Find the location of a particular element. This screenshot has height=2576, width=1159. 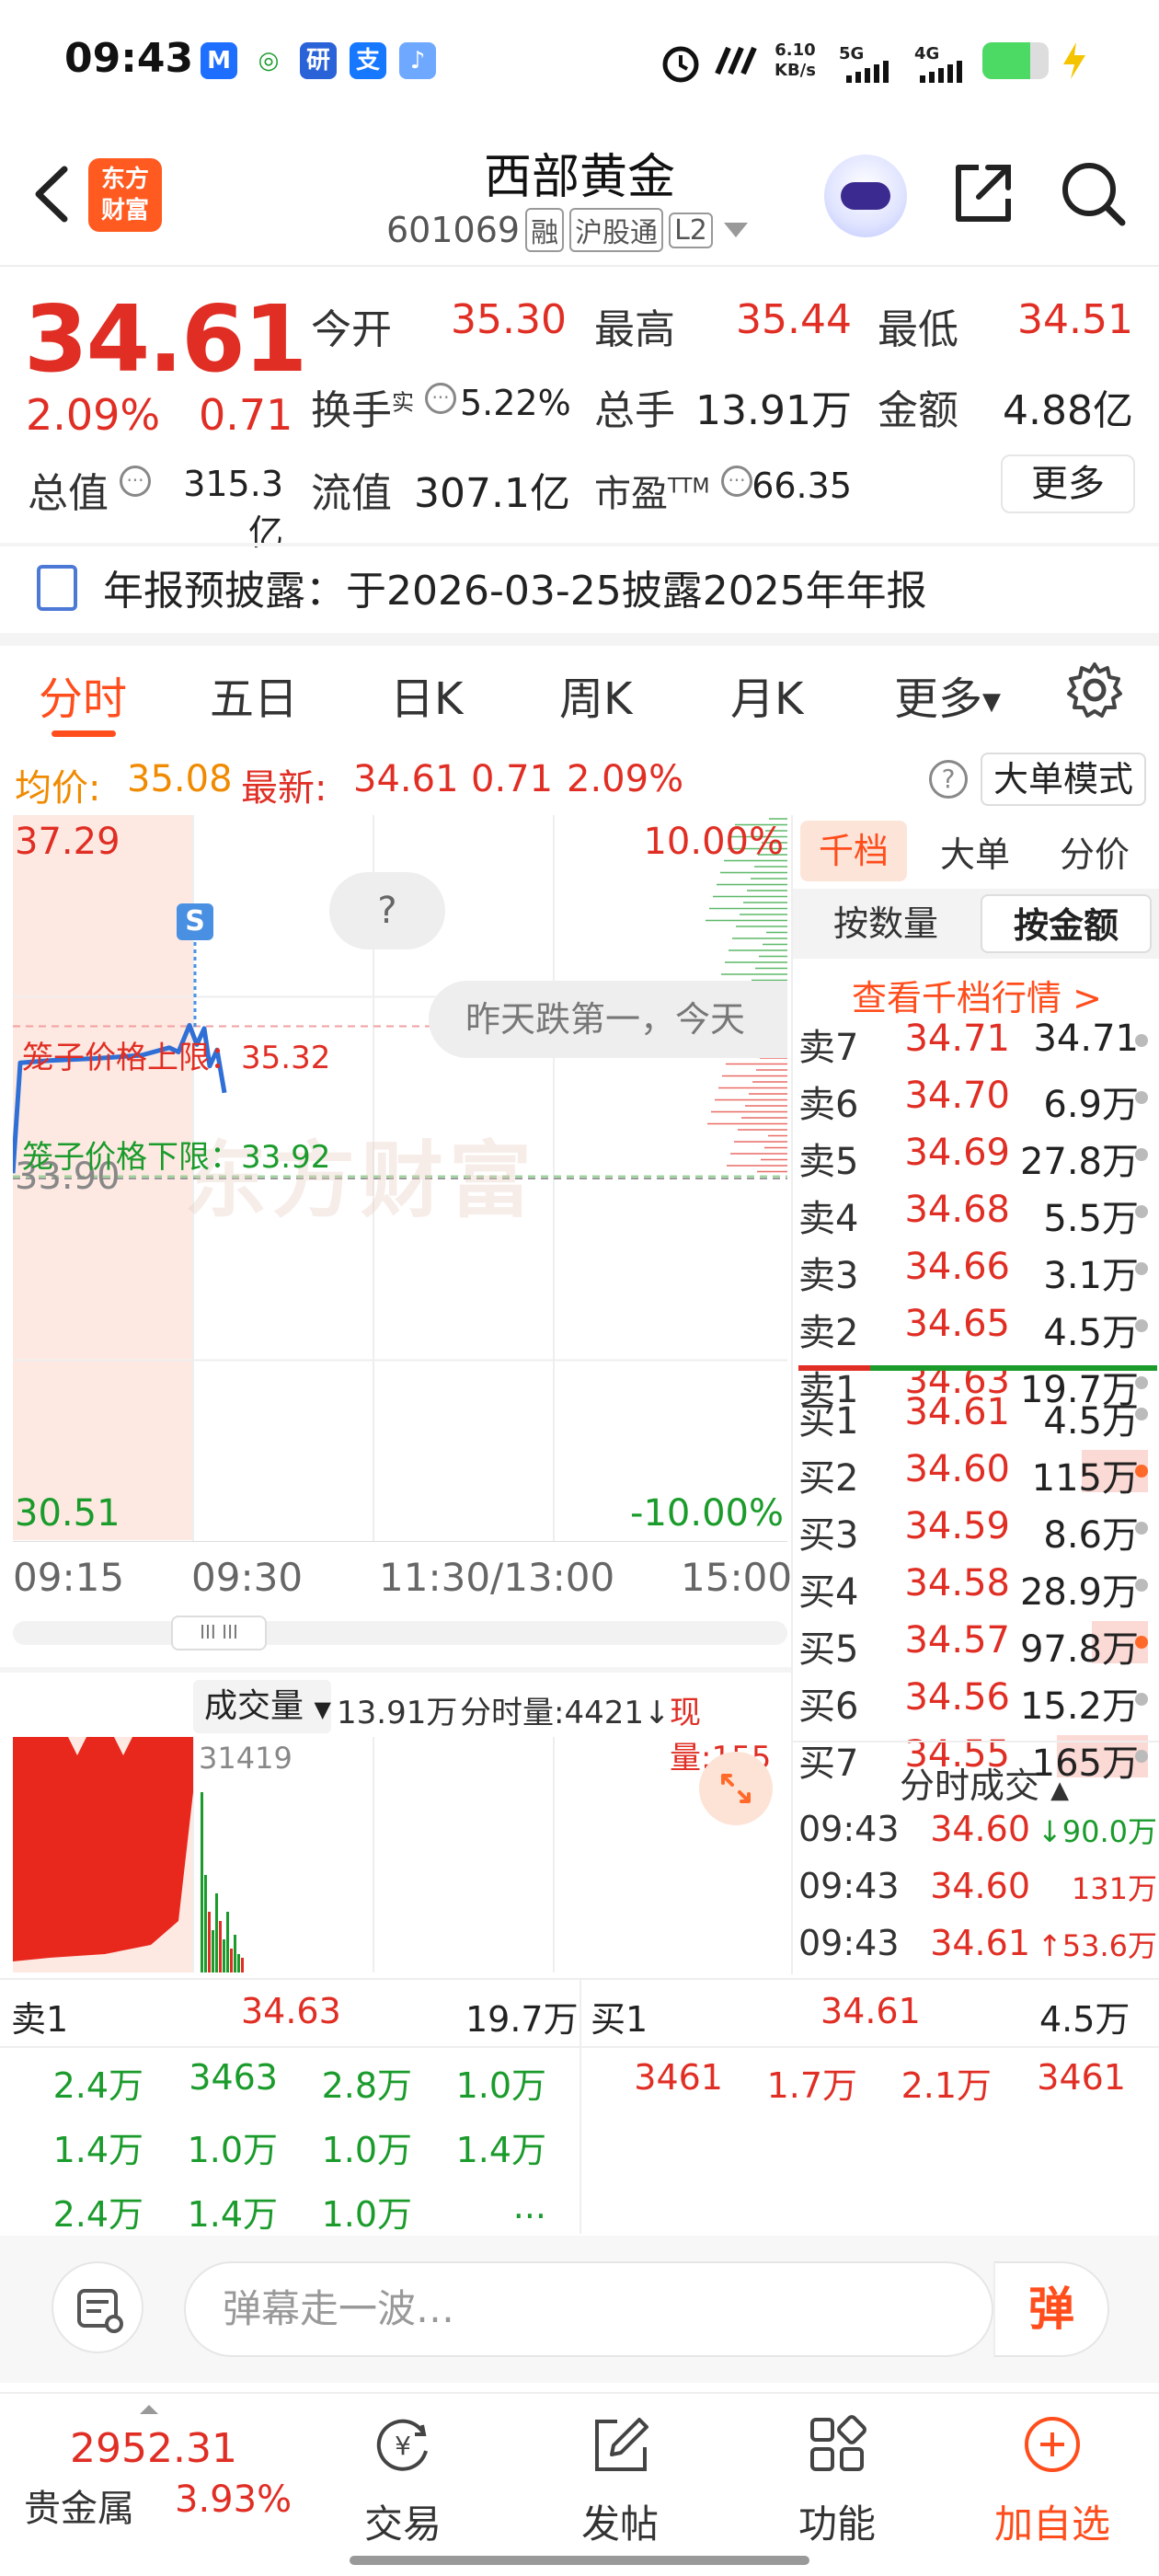

auction-volume-area is located at coordinates (103, 1854).